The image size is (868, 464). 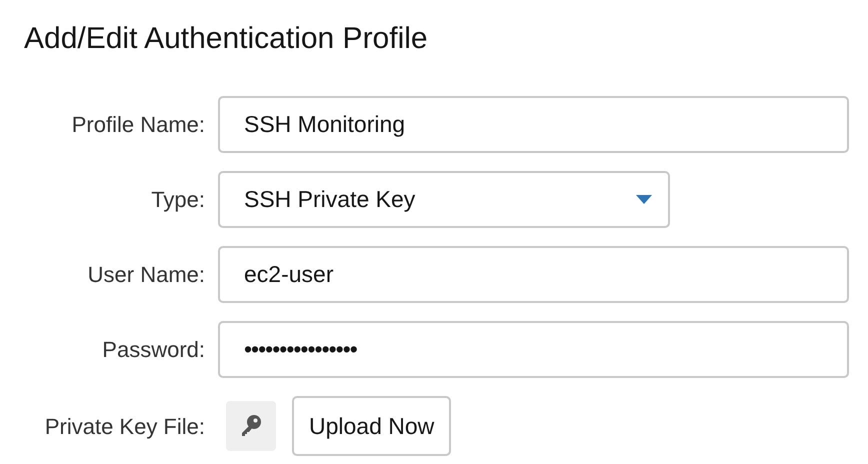 What do you see at coordinates (251, 426) in the screenshot?
I see `key-icon` at bounding box center [251, 426].